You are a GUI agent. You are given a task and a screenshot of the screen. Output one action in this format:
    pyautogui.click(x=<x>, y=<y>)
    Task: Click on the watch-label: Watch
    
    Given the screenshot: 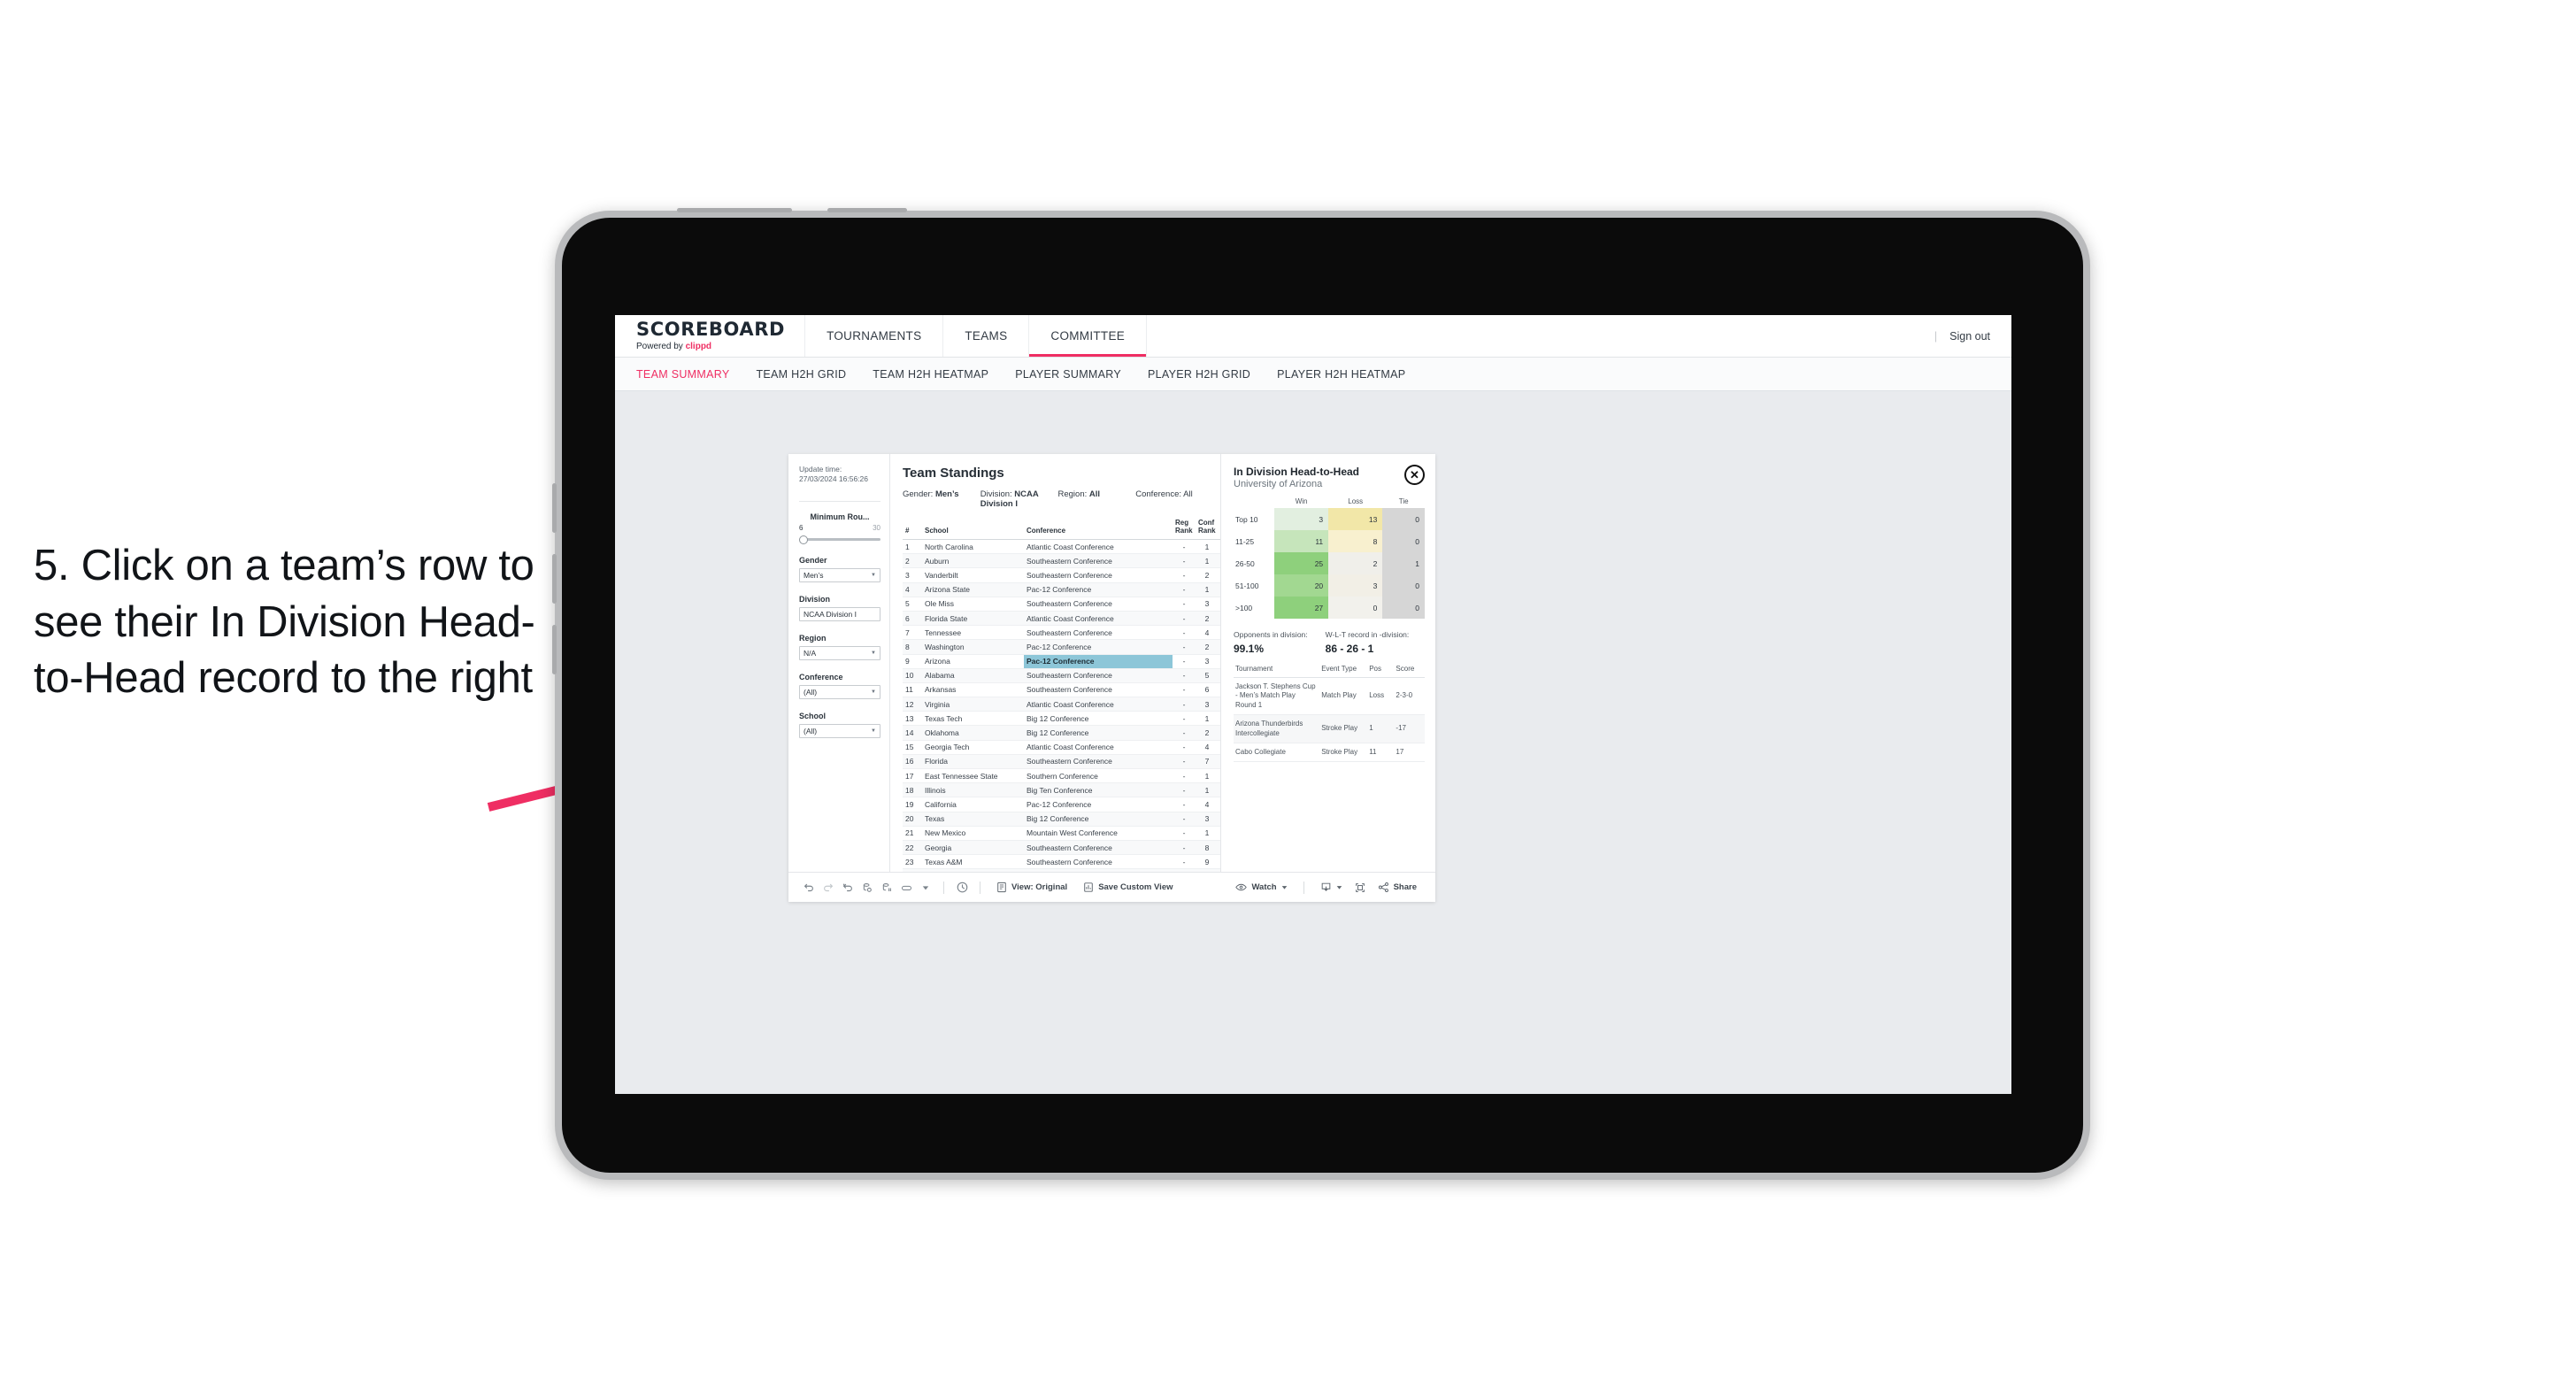 What is the action you would take?
    pyautogui.click(x=1264, y=887)
    